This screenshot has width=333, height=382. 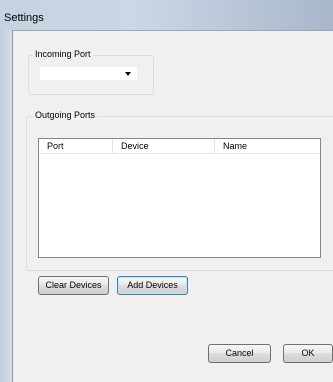 I want to click on chevron-down-icon, so click(x=128, y=74).